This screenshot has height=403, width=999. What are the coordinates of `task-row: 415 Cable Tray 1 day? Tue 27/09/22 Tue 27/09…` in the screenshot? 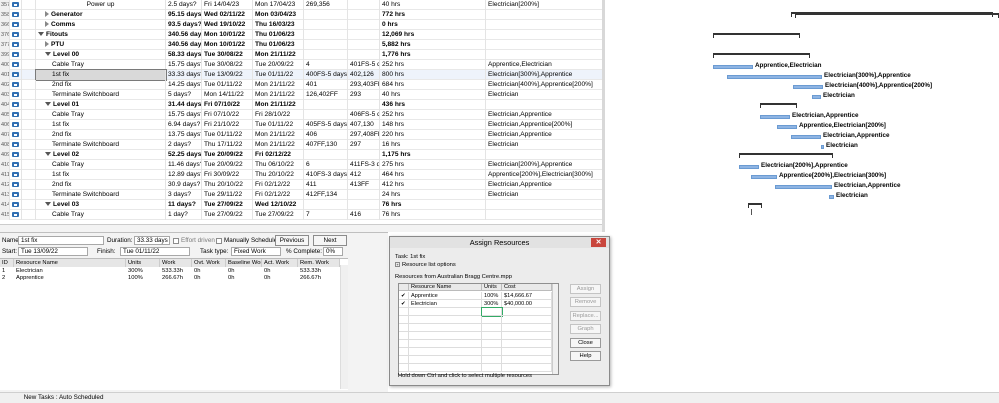 It's located at (301, 215).